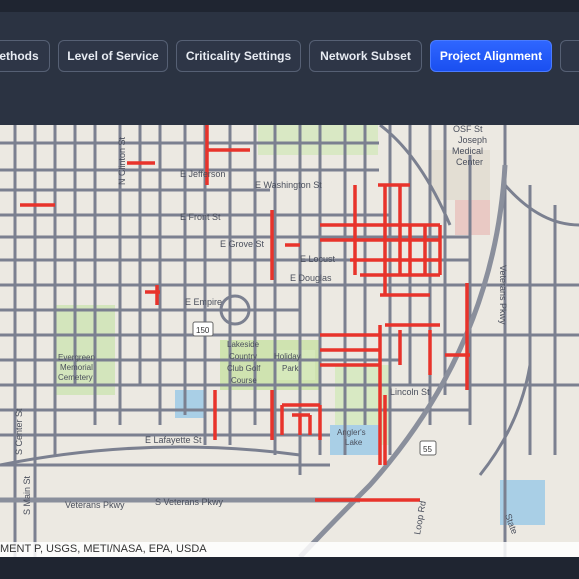 The height and width of the screenshot is (579, 579). Describe the element at coordinates (200, 217) in the screenshot. I see `label-front: E Front St` at that location.